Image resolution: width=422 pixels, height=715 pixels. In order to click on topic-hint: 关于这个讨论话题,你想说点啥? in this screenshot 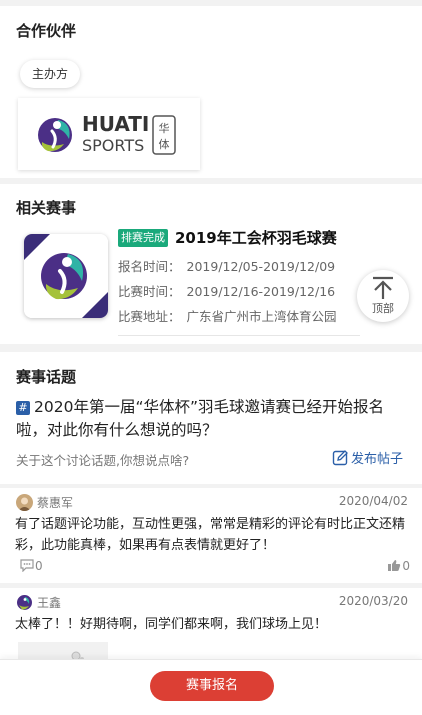, I will do `click(103, 460)`.